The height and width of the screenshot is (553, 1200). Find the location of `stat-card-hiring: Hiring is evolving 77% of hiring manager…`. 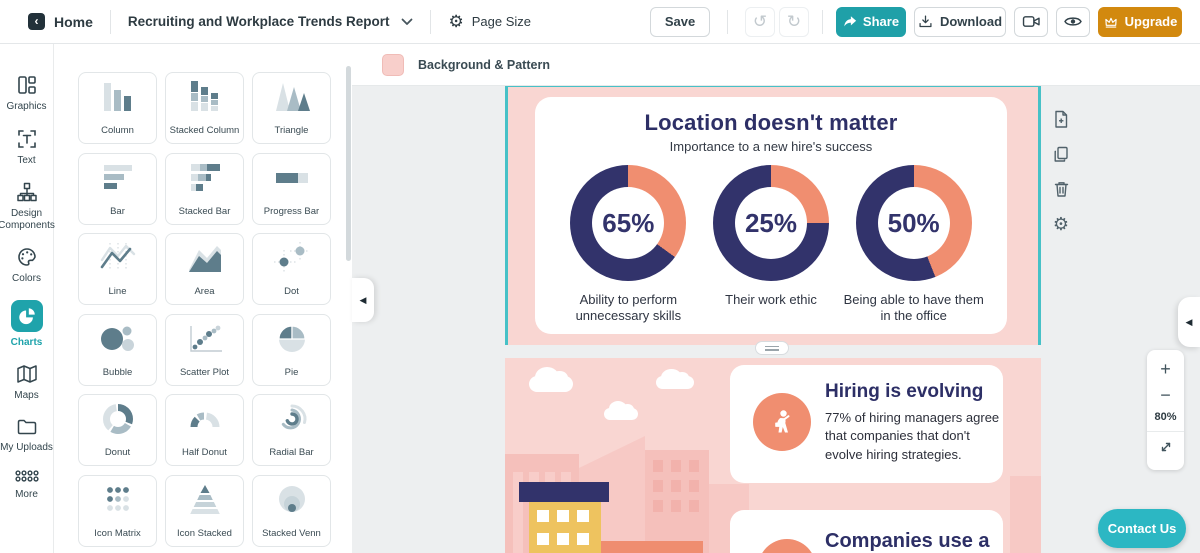

stat-card-hiring: Hiring is evolving 77% of hiring manager… is located at coordinates (866, 424).